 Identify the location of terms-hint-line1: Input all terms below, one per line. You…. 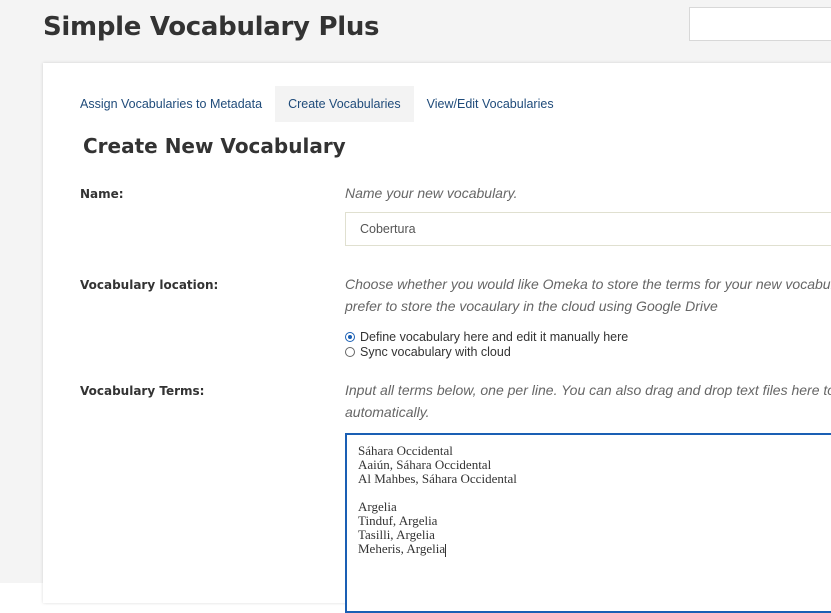
(588, 390).